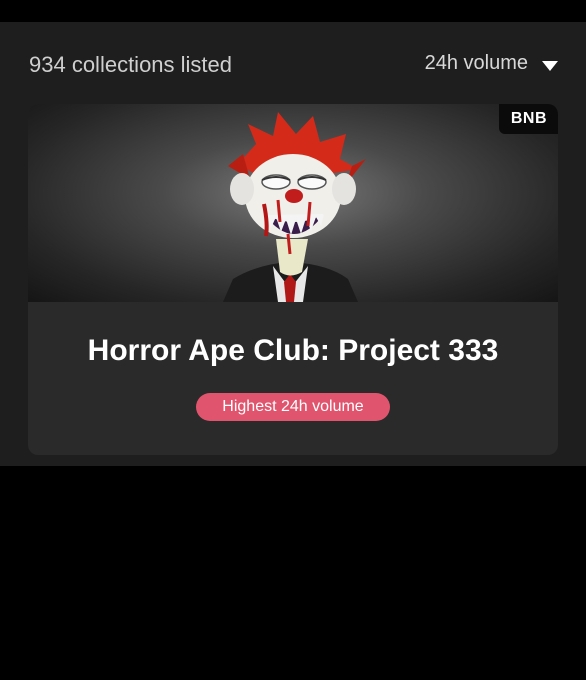 The height and width of the screenshot is (680, 586). What do you see at coordinates (293, 11) in the screenshot?
I see `top-bar` at bounding box center [293, 11].